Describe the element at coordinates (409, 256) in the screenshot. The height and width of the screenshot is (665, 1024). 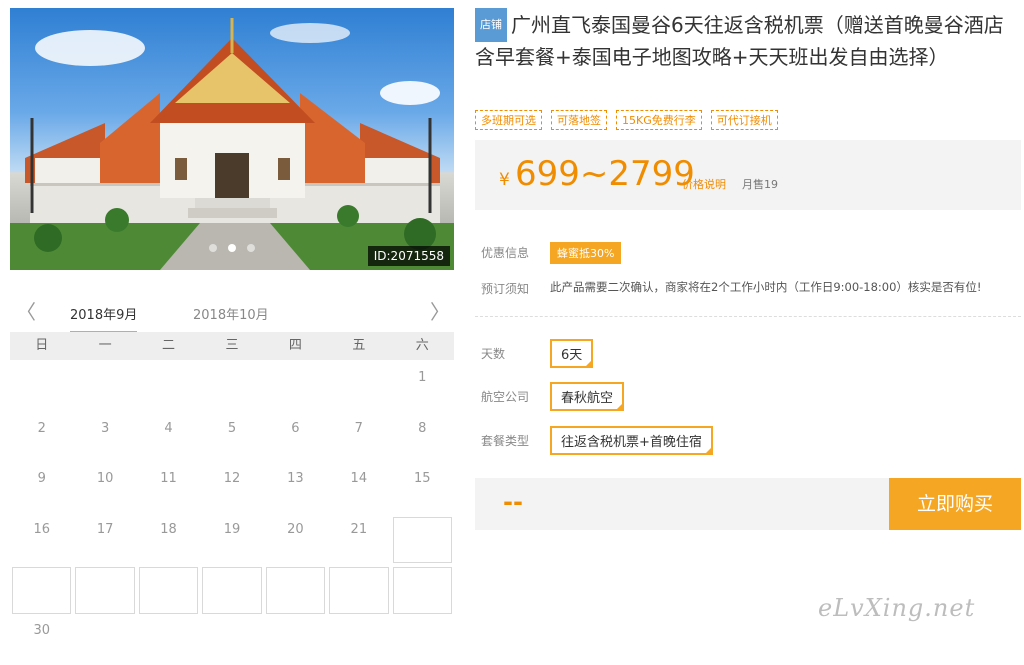
I see `photo-id-label: ID:2071558` at that location.